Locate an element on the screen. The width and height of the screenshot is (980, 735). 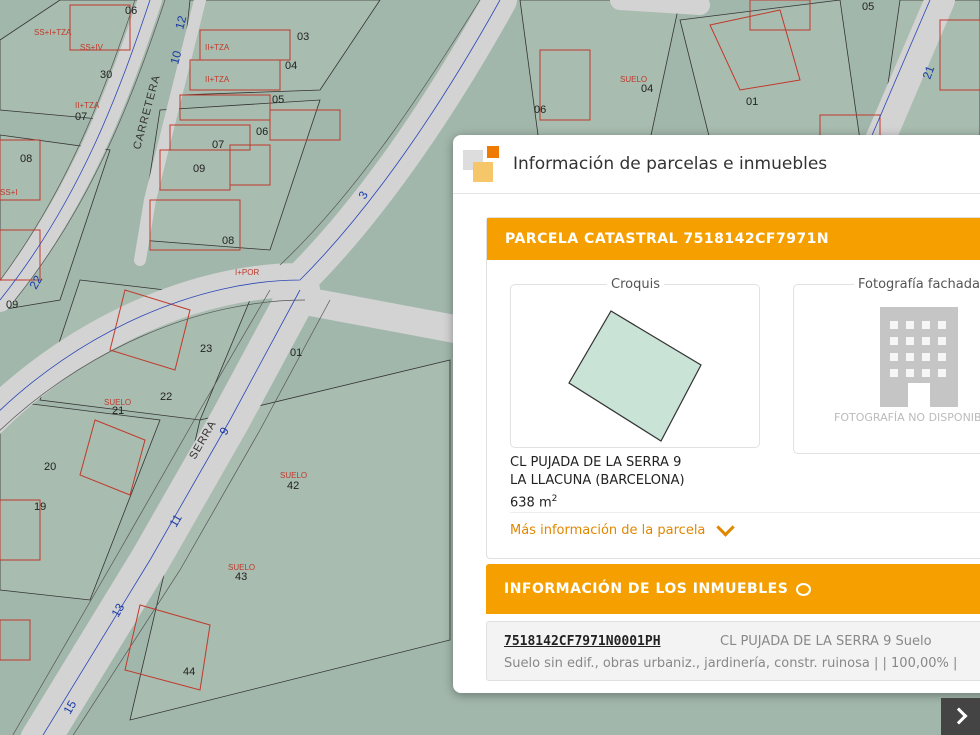
next-arrow-button is located at coordinates (960, 716).